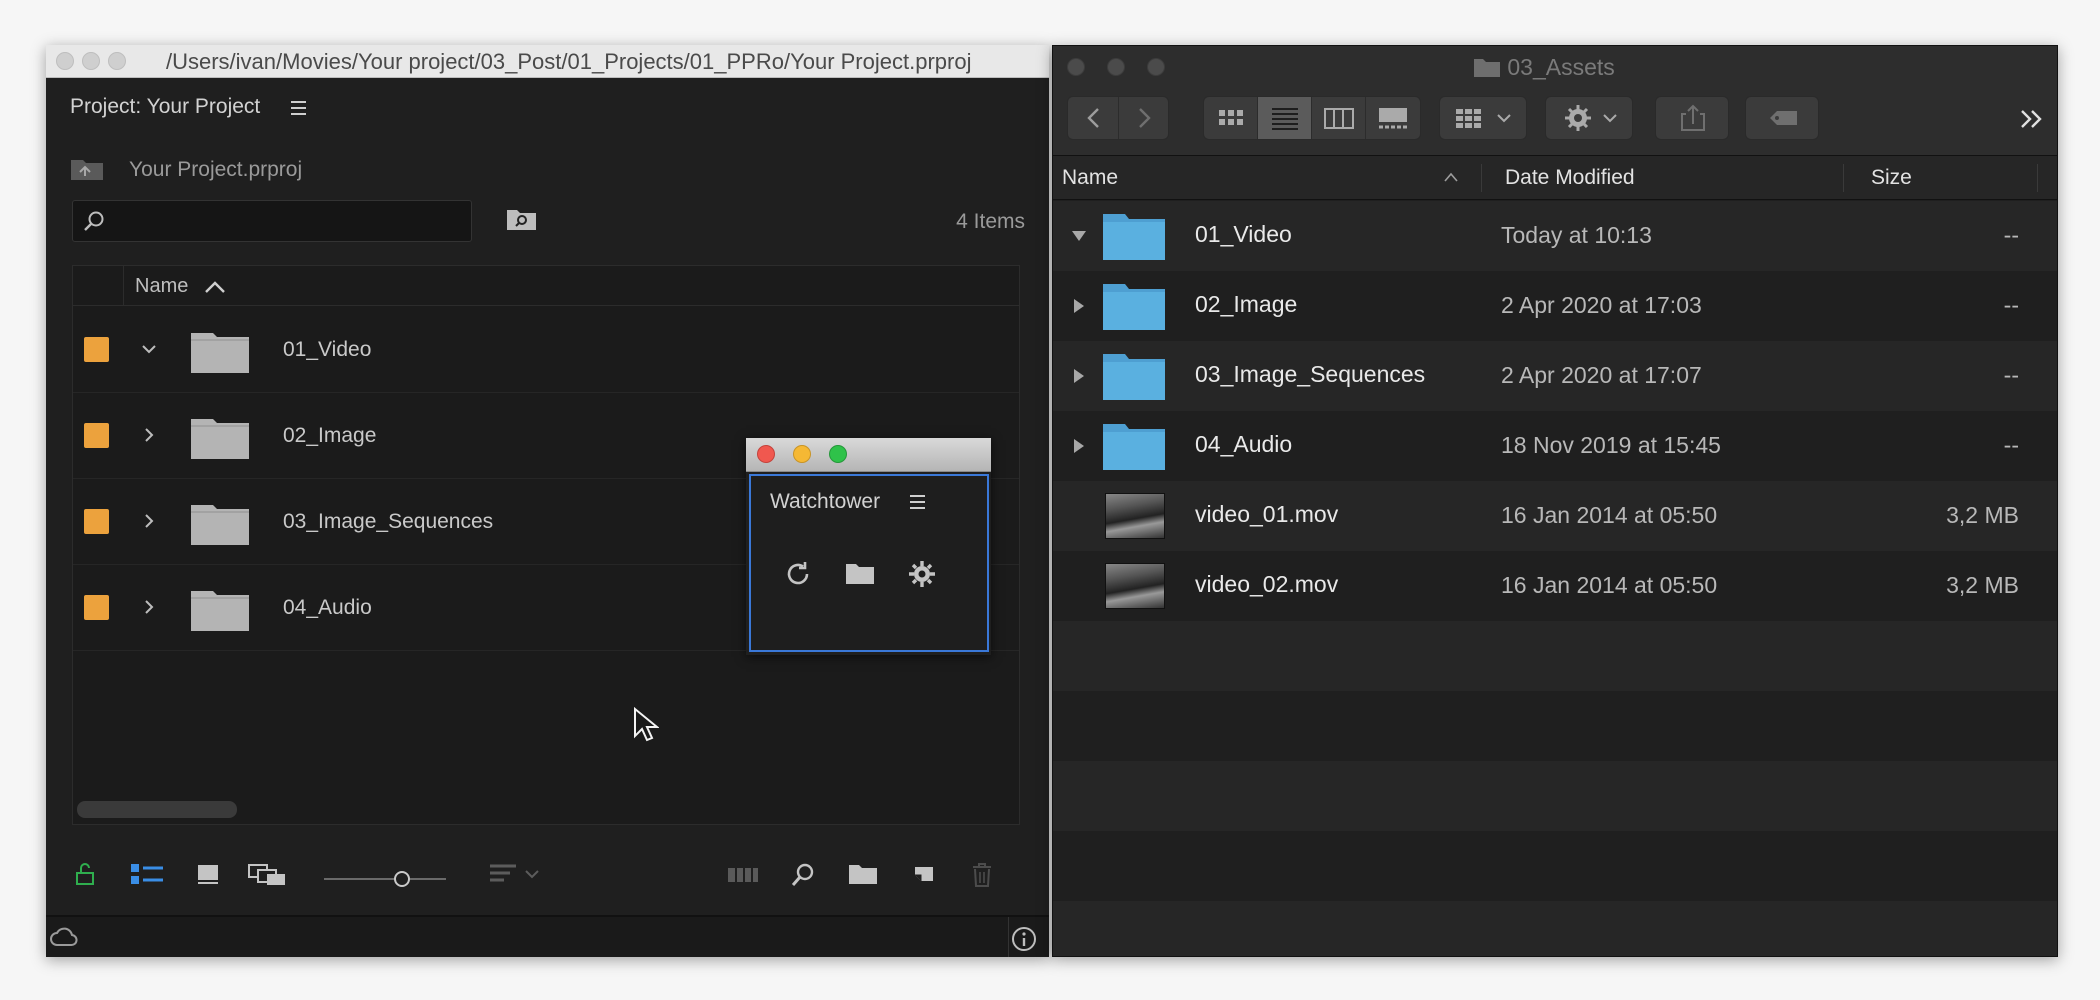 The image size is (2100, 1000). I want to click on project-file-name: Your Project.prproj, so click(216, 169).